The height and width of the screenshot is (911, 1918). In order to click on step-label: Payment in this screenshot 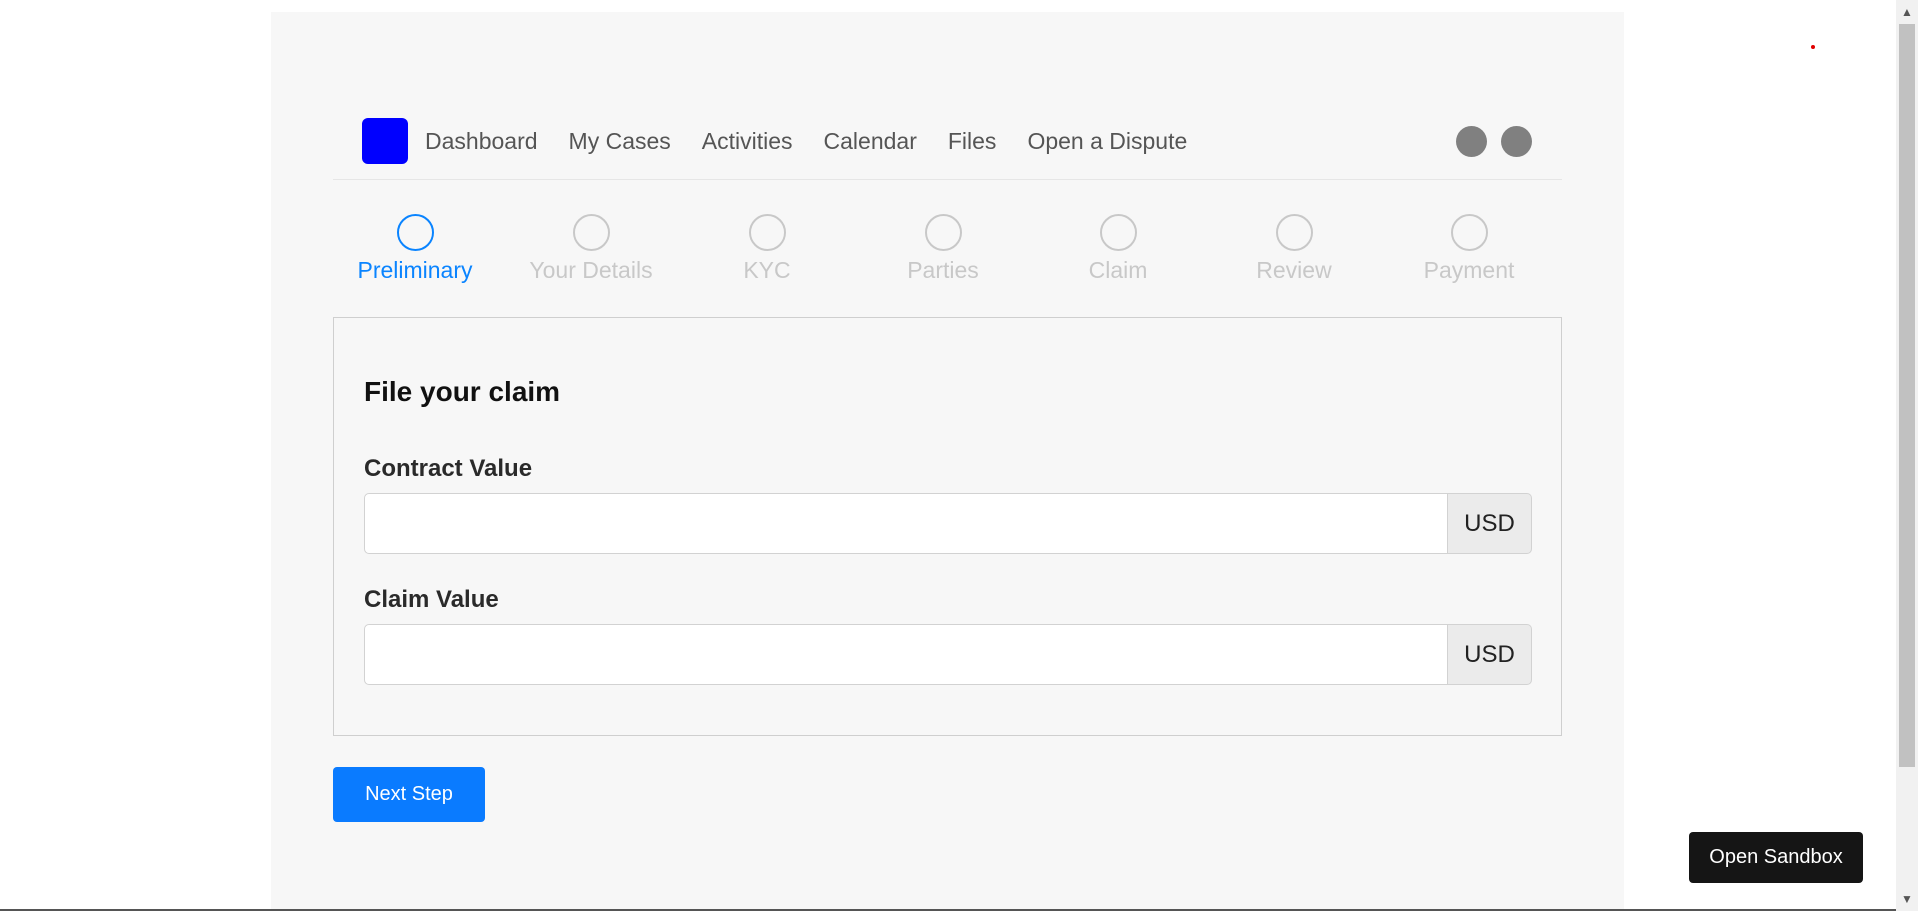, I will do `click(1469, 270)`.